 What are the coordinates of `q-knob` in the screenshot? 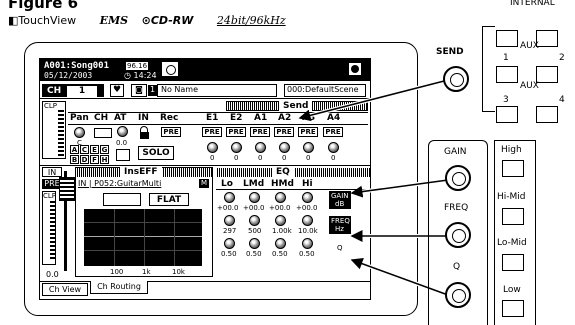 It's located at (458, 295).